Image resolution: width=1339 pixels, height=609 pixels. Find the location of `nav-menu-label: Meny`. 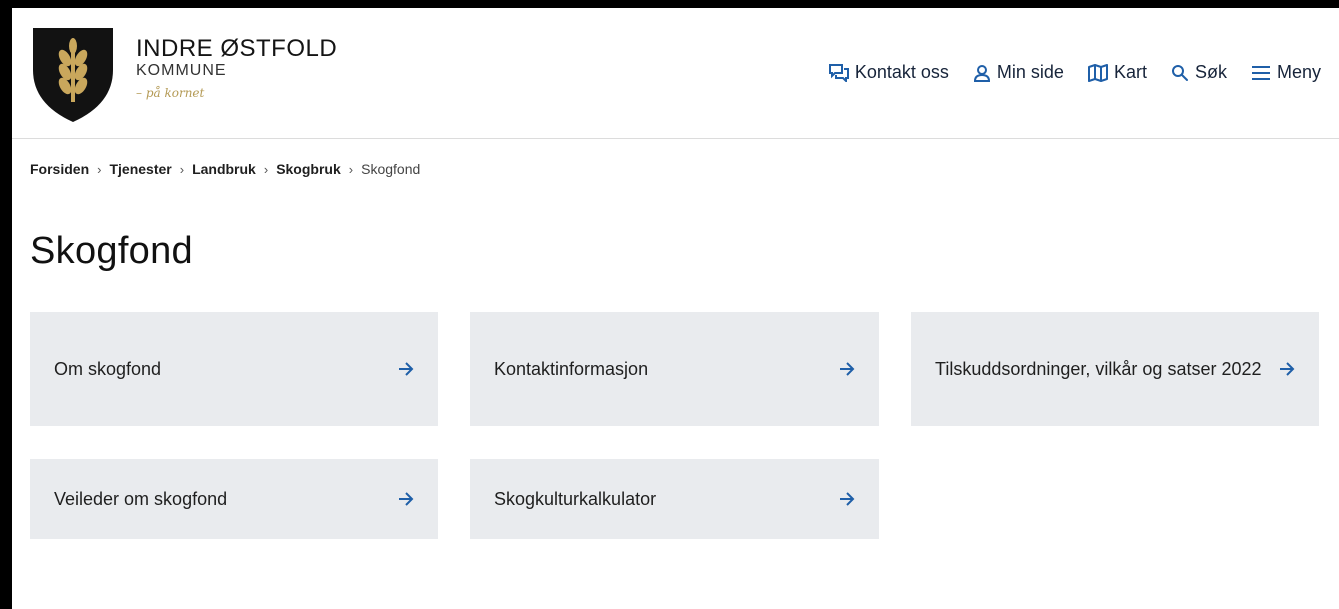

nav-menu-label: Meny is located at coordinates (1298, 72).